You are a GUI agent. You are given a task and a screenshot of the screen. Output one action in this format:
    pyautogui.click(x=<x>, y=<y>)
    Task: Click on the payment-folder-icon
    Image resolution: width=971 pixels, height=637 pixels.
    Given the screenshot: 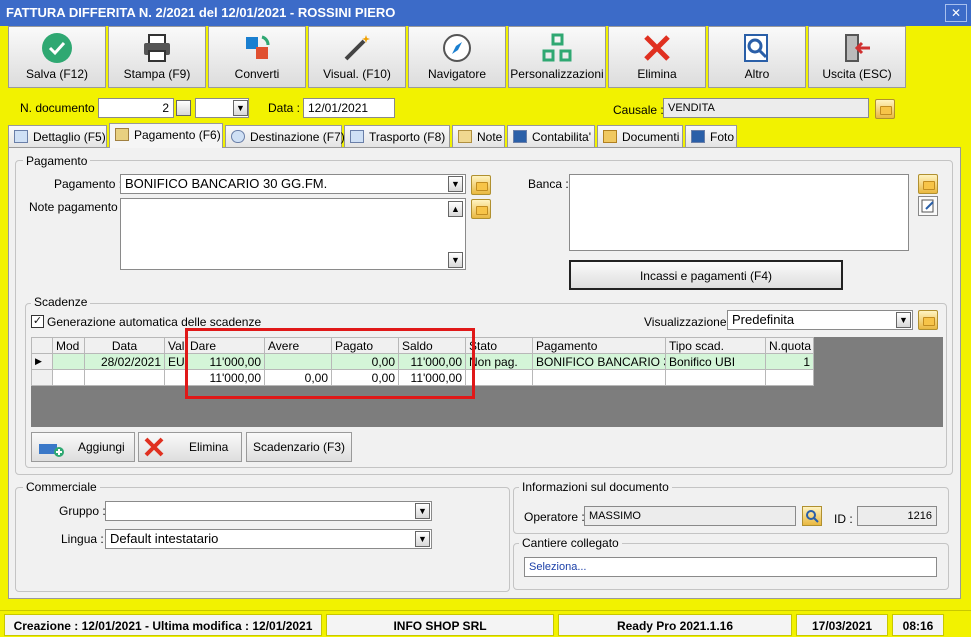 What is the action you would take?
    pyautogui.click(x=481, y=185)
    